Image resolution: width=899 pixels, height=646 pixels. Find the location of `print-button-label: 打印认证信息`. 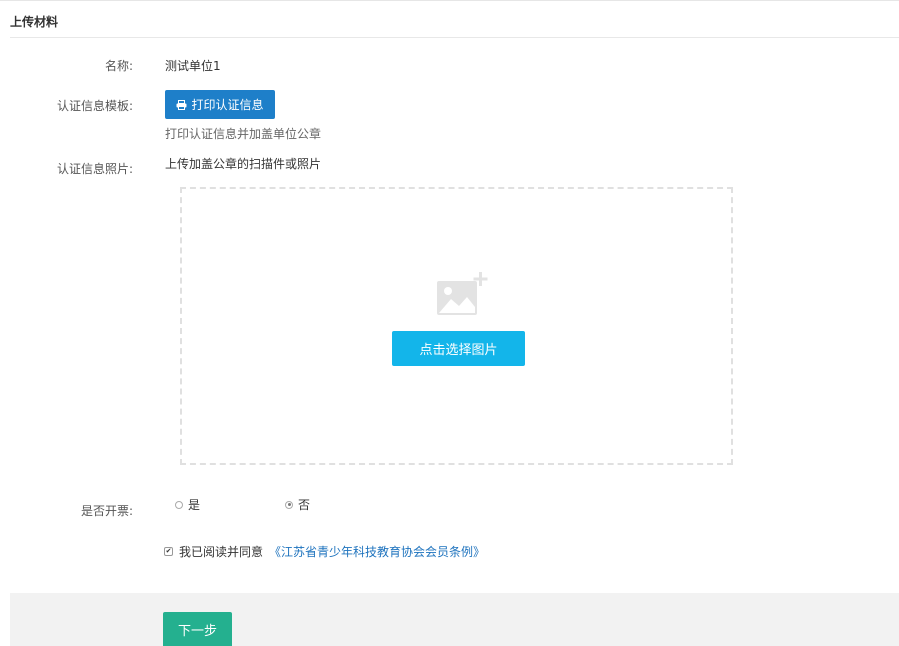

print-button-label: 打印认证信息 is located at coordinates (227, 105).